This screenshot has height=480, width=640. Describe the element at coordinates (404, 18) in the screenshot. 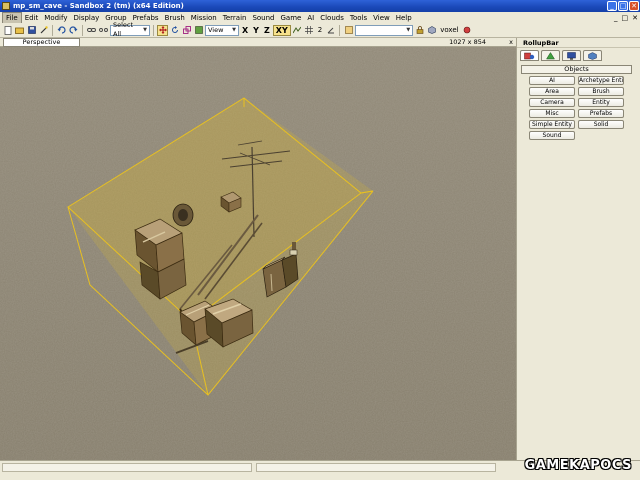

I see `menu-help: Help` at that location.